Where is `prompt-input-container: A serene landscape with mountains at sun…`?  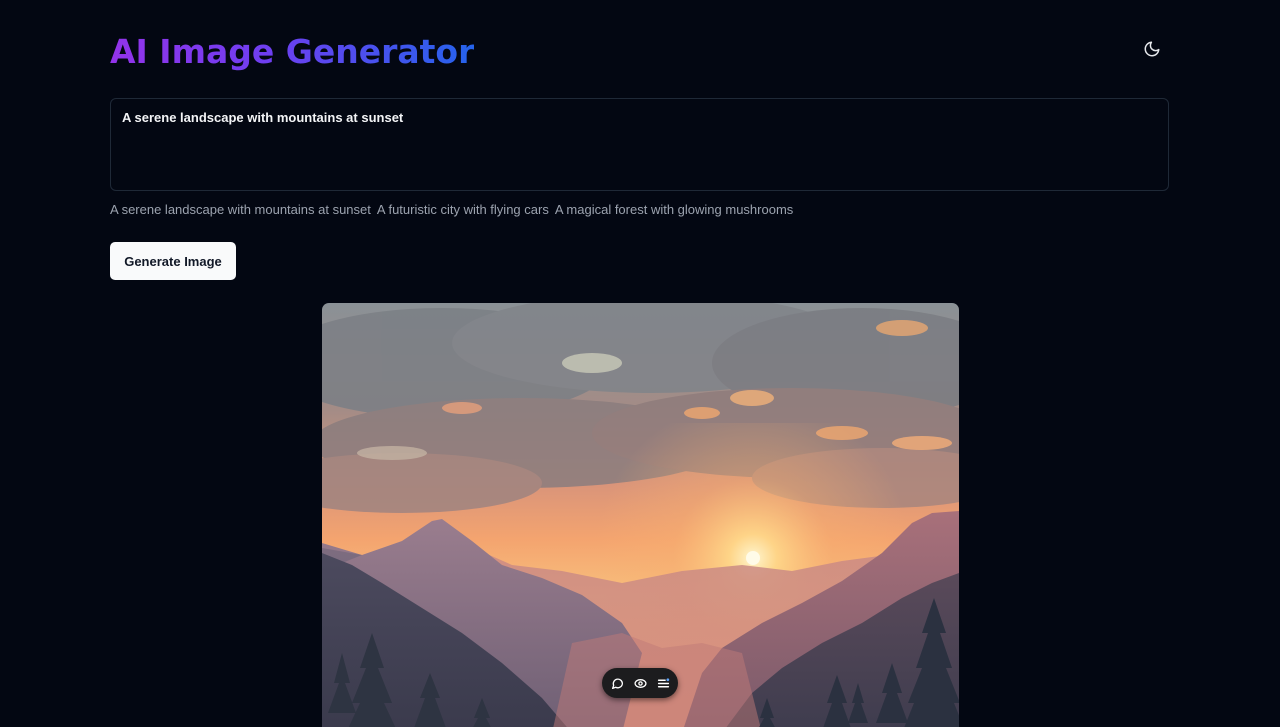
prompt-input-container: A serene landscape with mountains at sun… is located at coordinates (639, 144).